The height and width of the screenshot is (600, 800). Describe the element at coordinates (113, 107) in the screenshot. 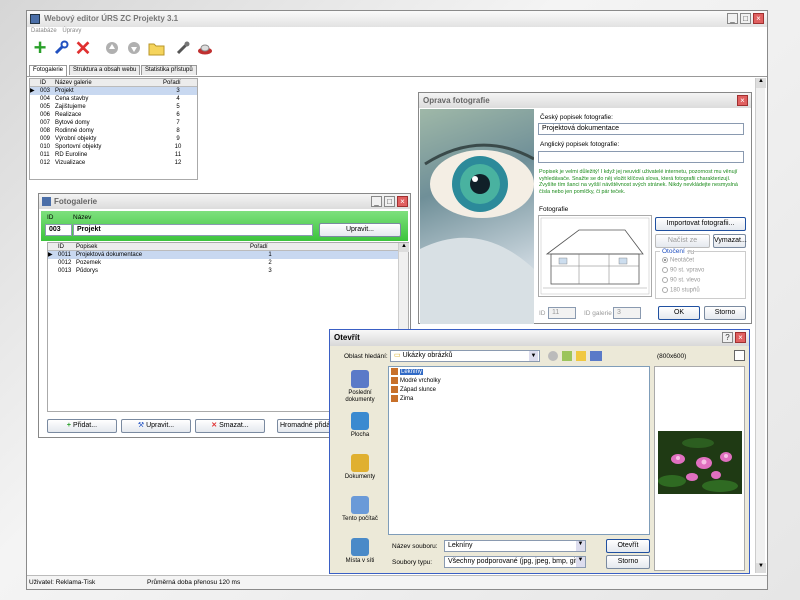

I see `table-row: 005 Zajištujeme 5` at that location.